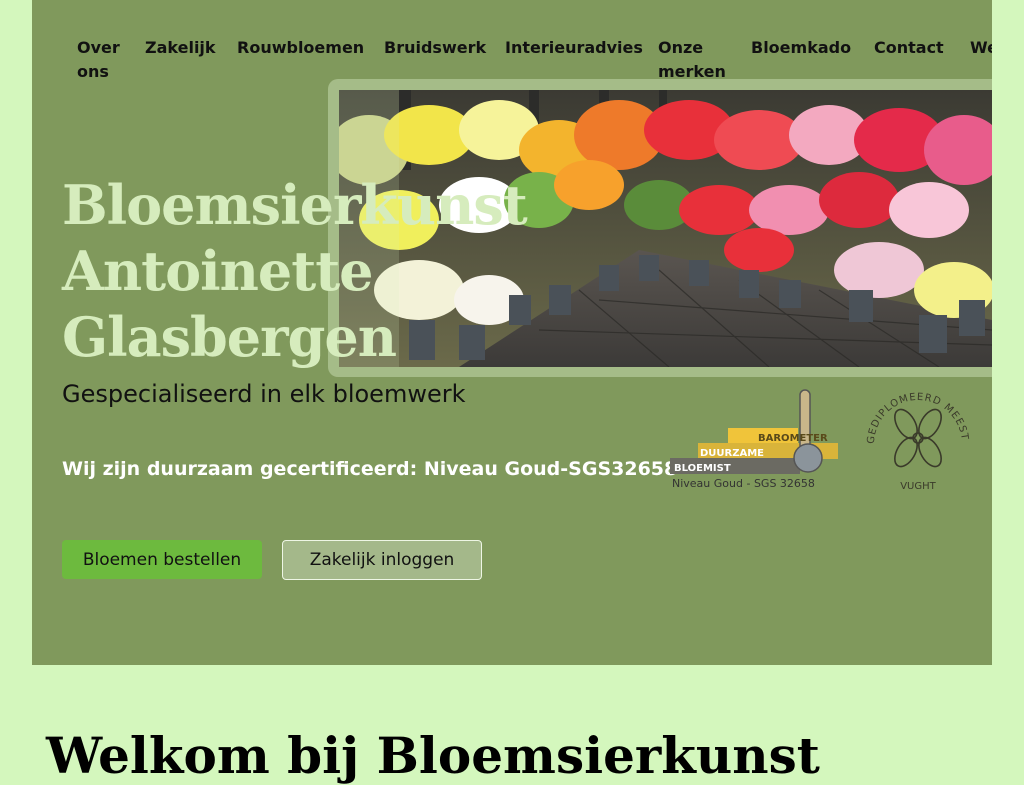 This screenshot has height=785, width=1024. What do you see at coordinates (743, 483) in the screenshot?
I see `barometer-level: Niveau Goud - SGS 32658` at bounding box center [743, 483].